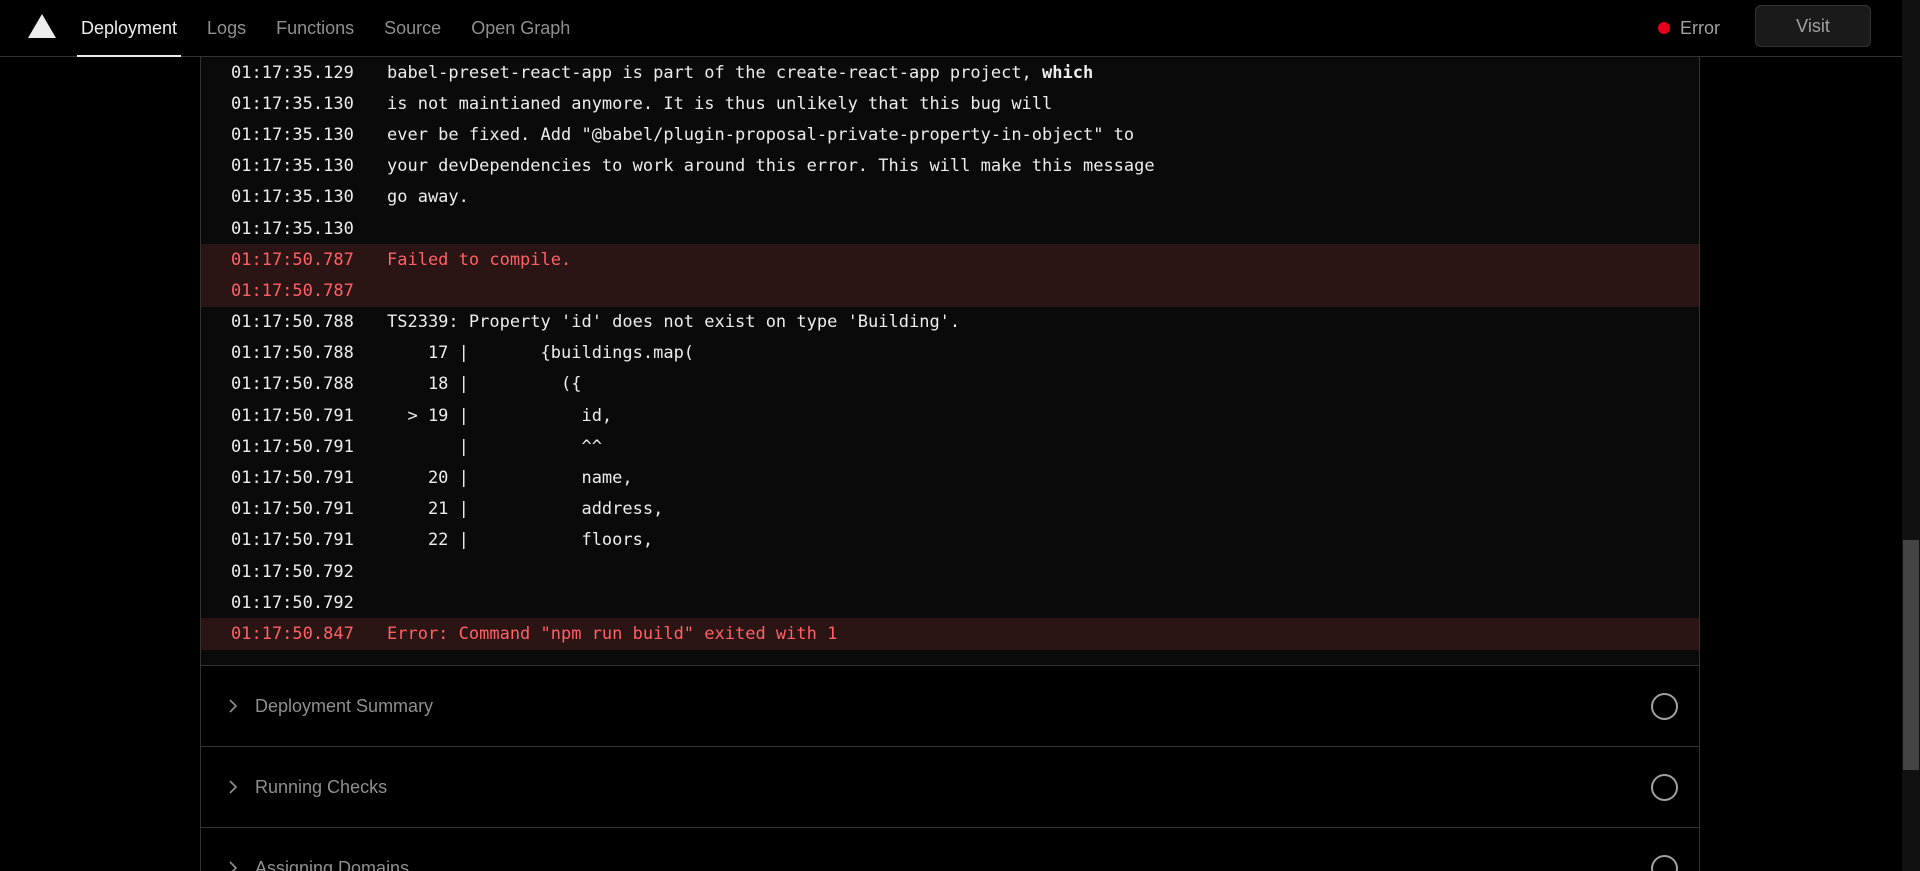 The width and height of the screenshot is (1920, 871). What do you see at coordinates (520, 28) in the screenshot?
I see `tab-open-graph: Open Graph` at bounding box center [520, 28].